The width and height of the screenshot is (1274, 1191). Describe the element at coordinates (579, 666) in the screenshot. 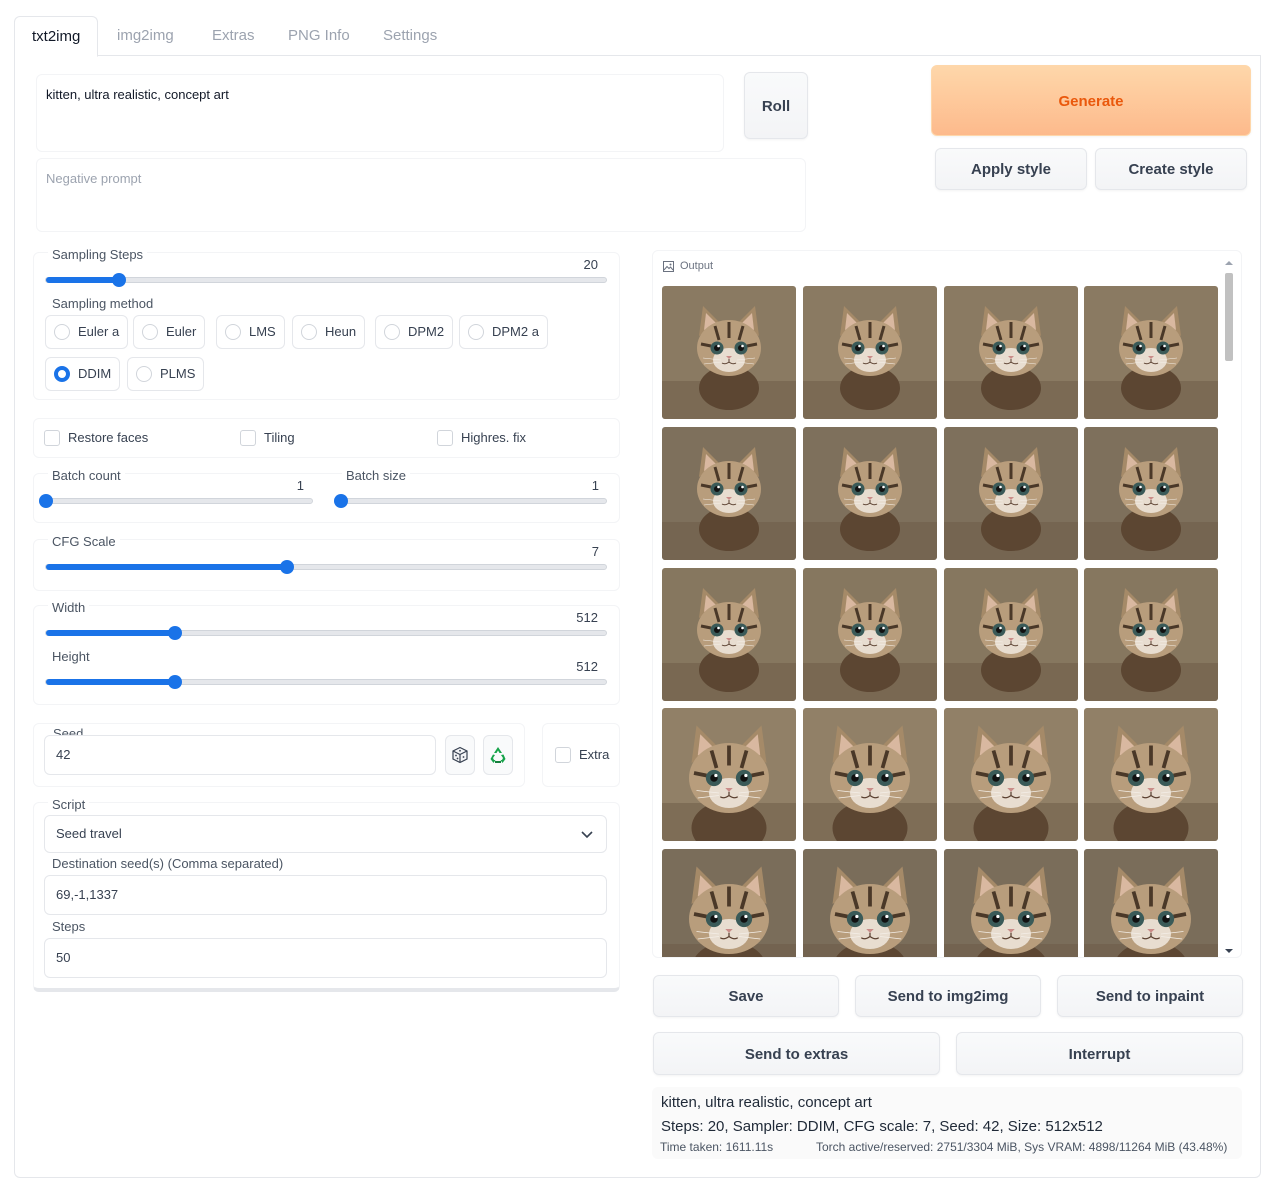

I see `height-value: 512` at that location.